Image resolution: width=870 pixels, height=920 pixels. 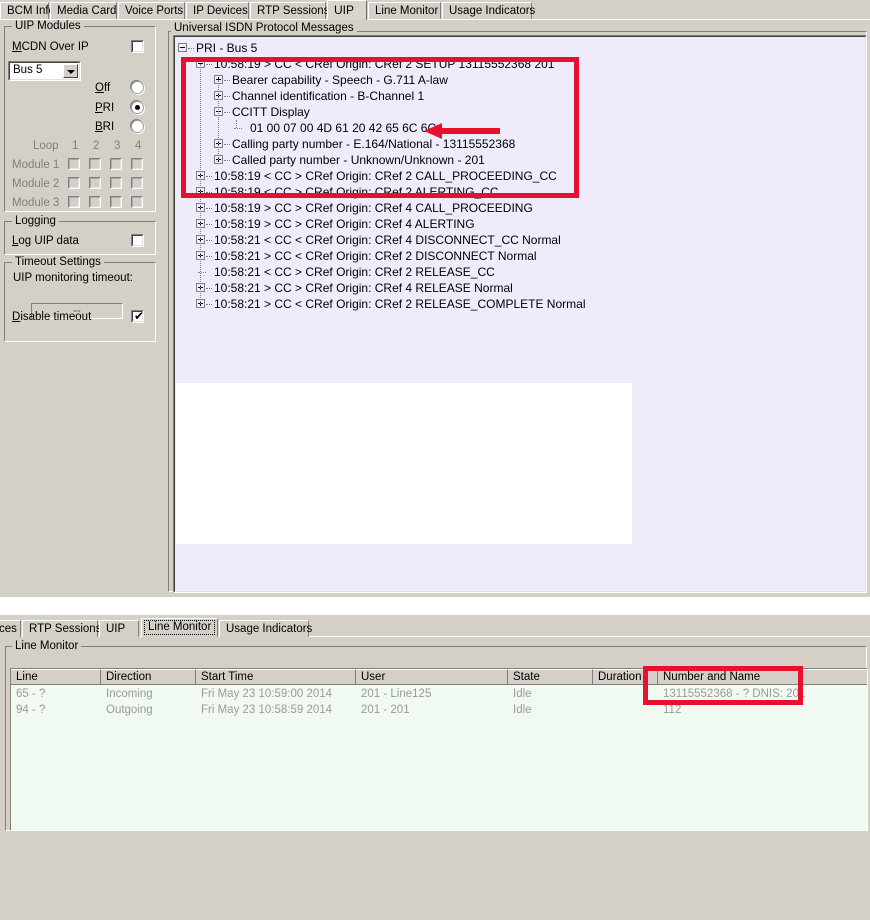 I want to click on red-pointer-arrow, so click(x=462, y=131).